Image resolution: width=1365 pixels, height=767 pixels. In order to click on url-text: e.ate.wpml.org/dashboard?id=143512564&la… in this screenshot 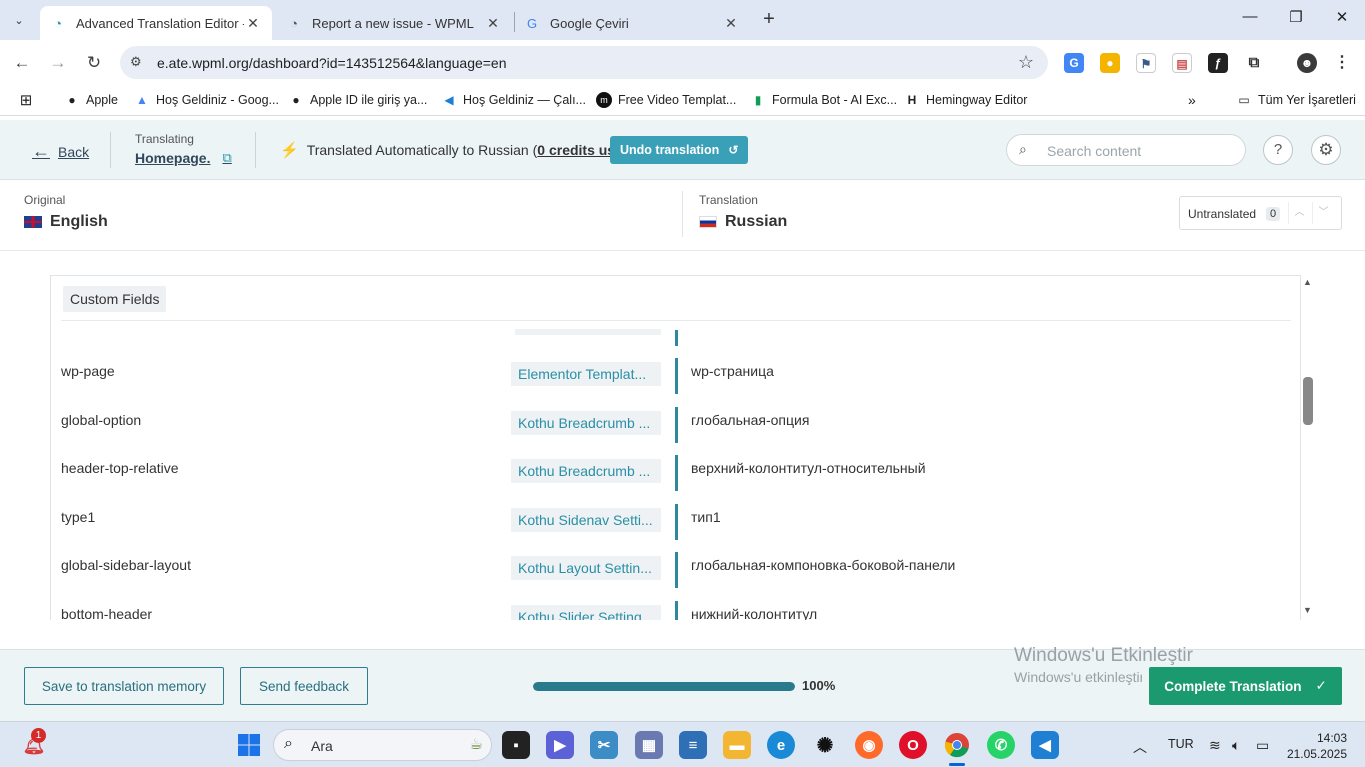, I will do `click(332, 63)`.